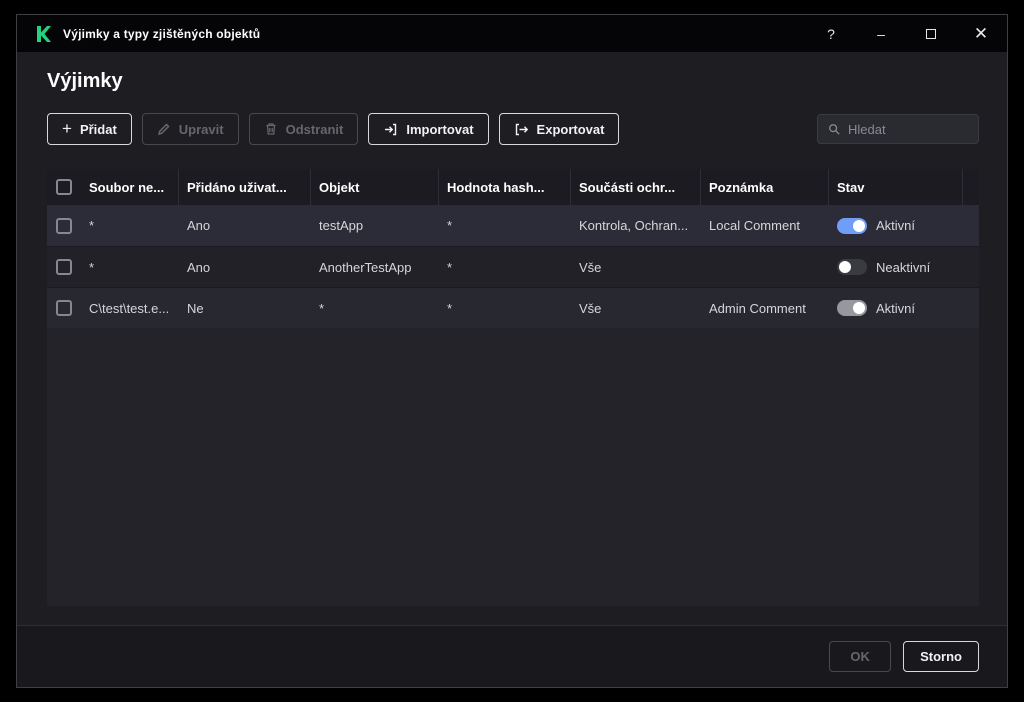  I want to click on search-box, so click(898, 129).